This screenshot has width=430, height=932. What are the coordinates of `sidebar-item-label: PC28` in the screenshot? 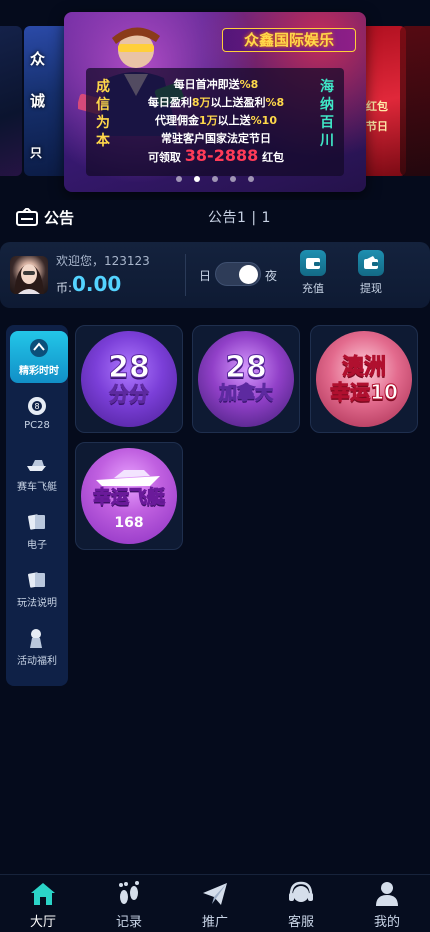 It's located at (37, 425).